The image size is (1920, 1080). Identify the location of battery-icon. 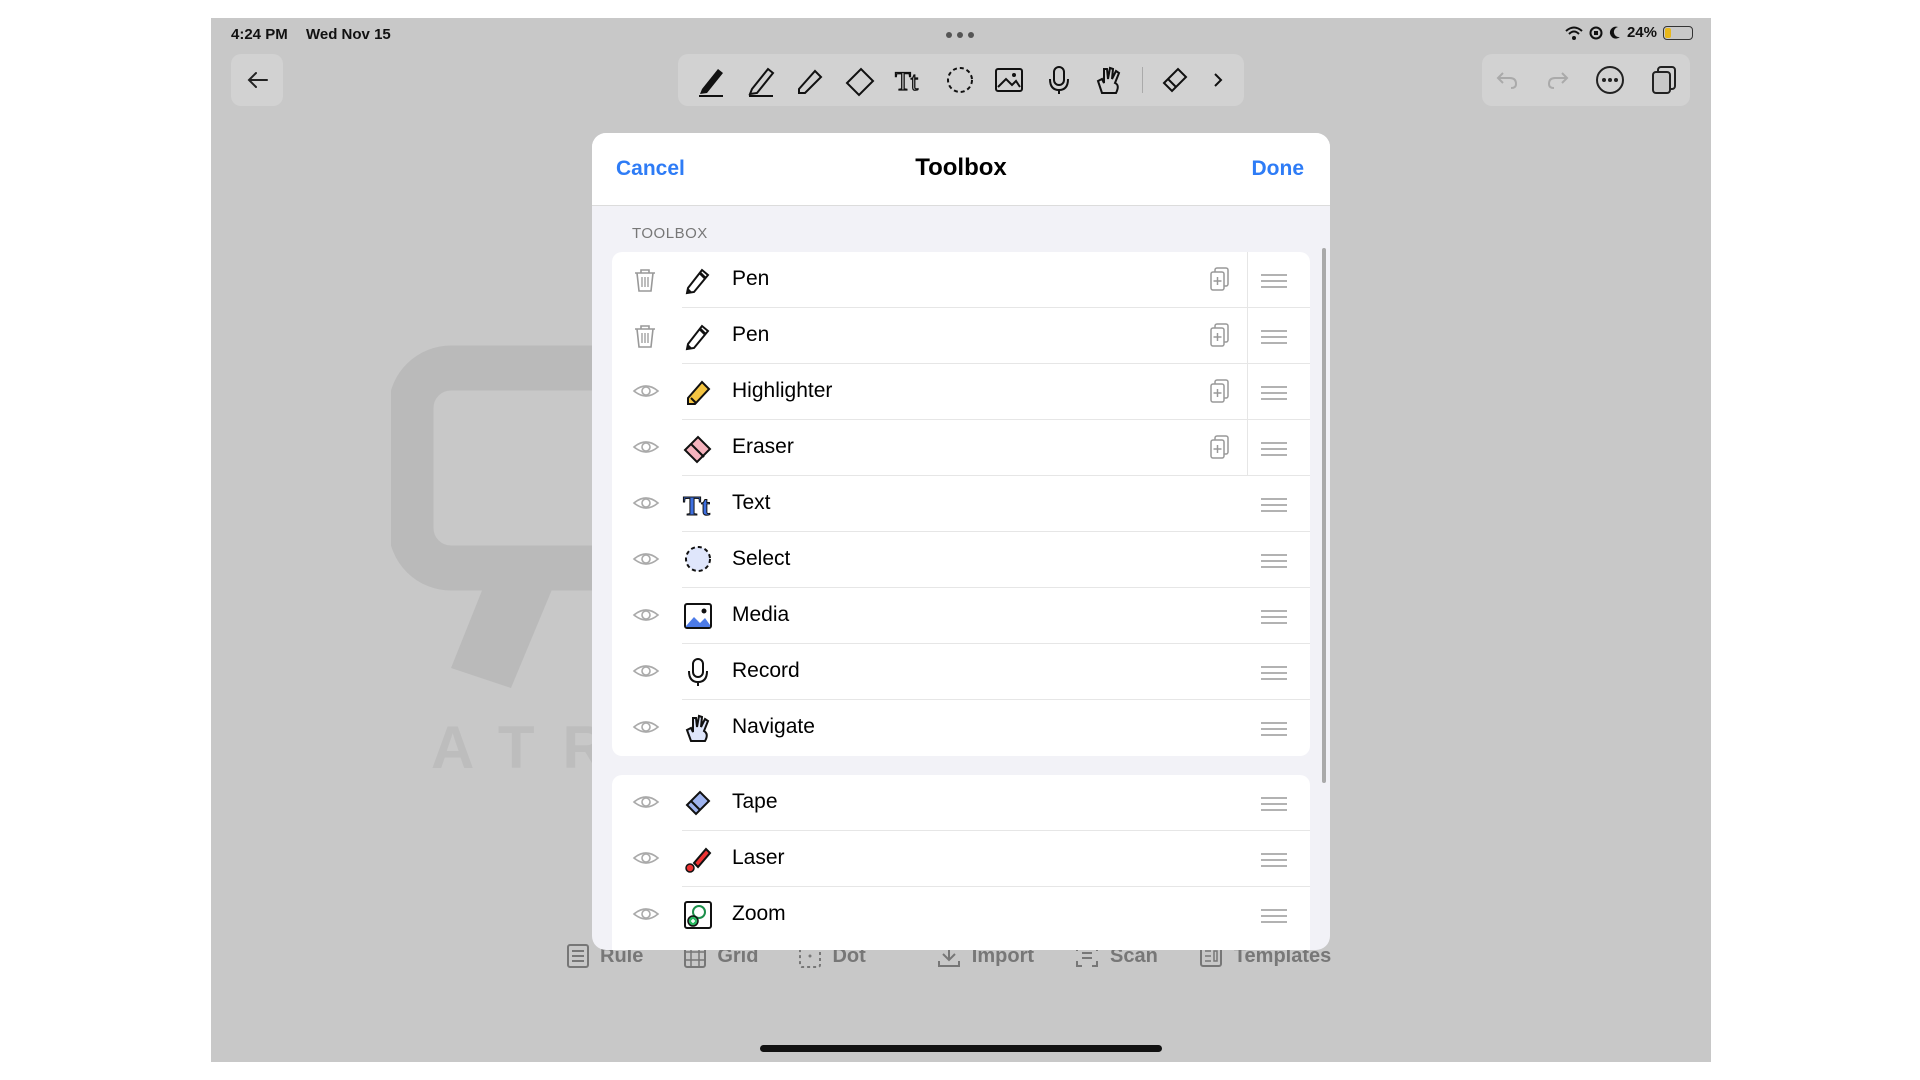
(1678, 32).